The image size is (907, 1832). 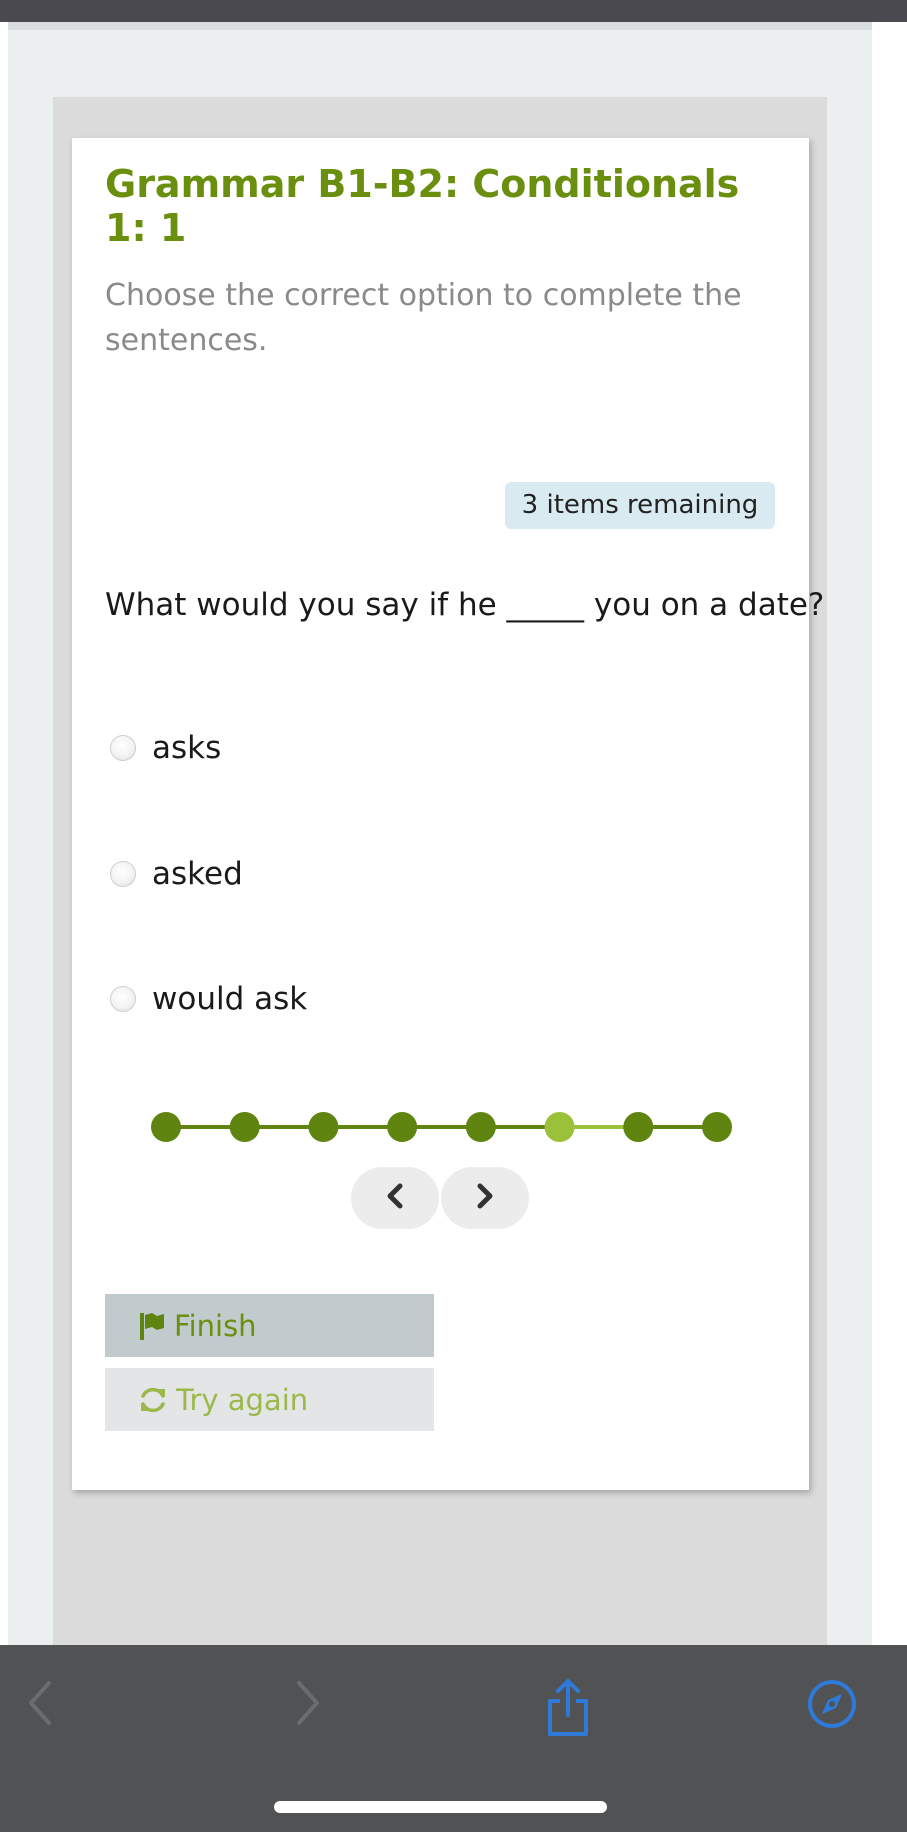 I want to click on browser-safari-button, so click(x=832, y=1706).